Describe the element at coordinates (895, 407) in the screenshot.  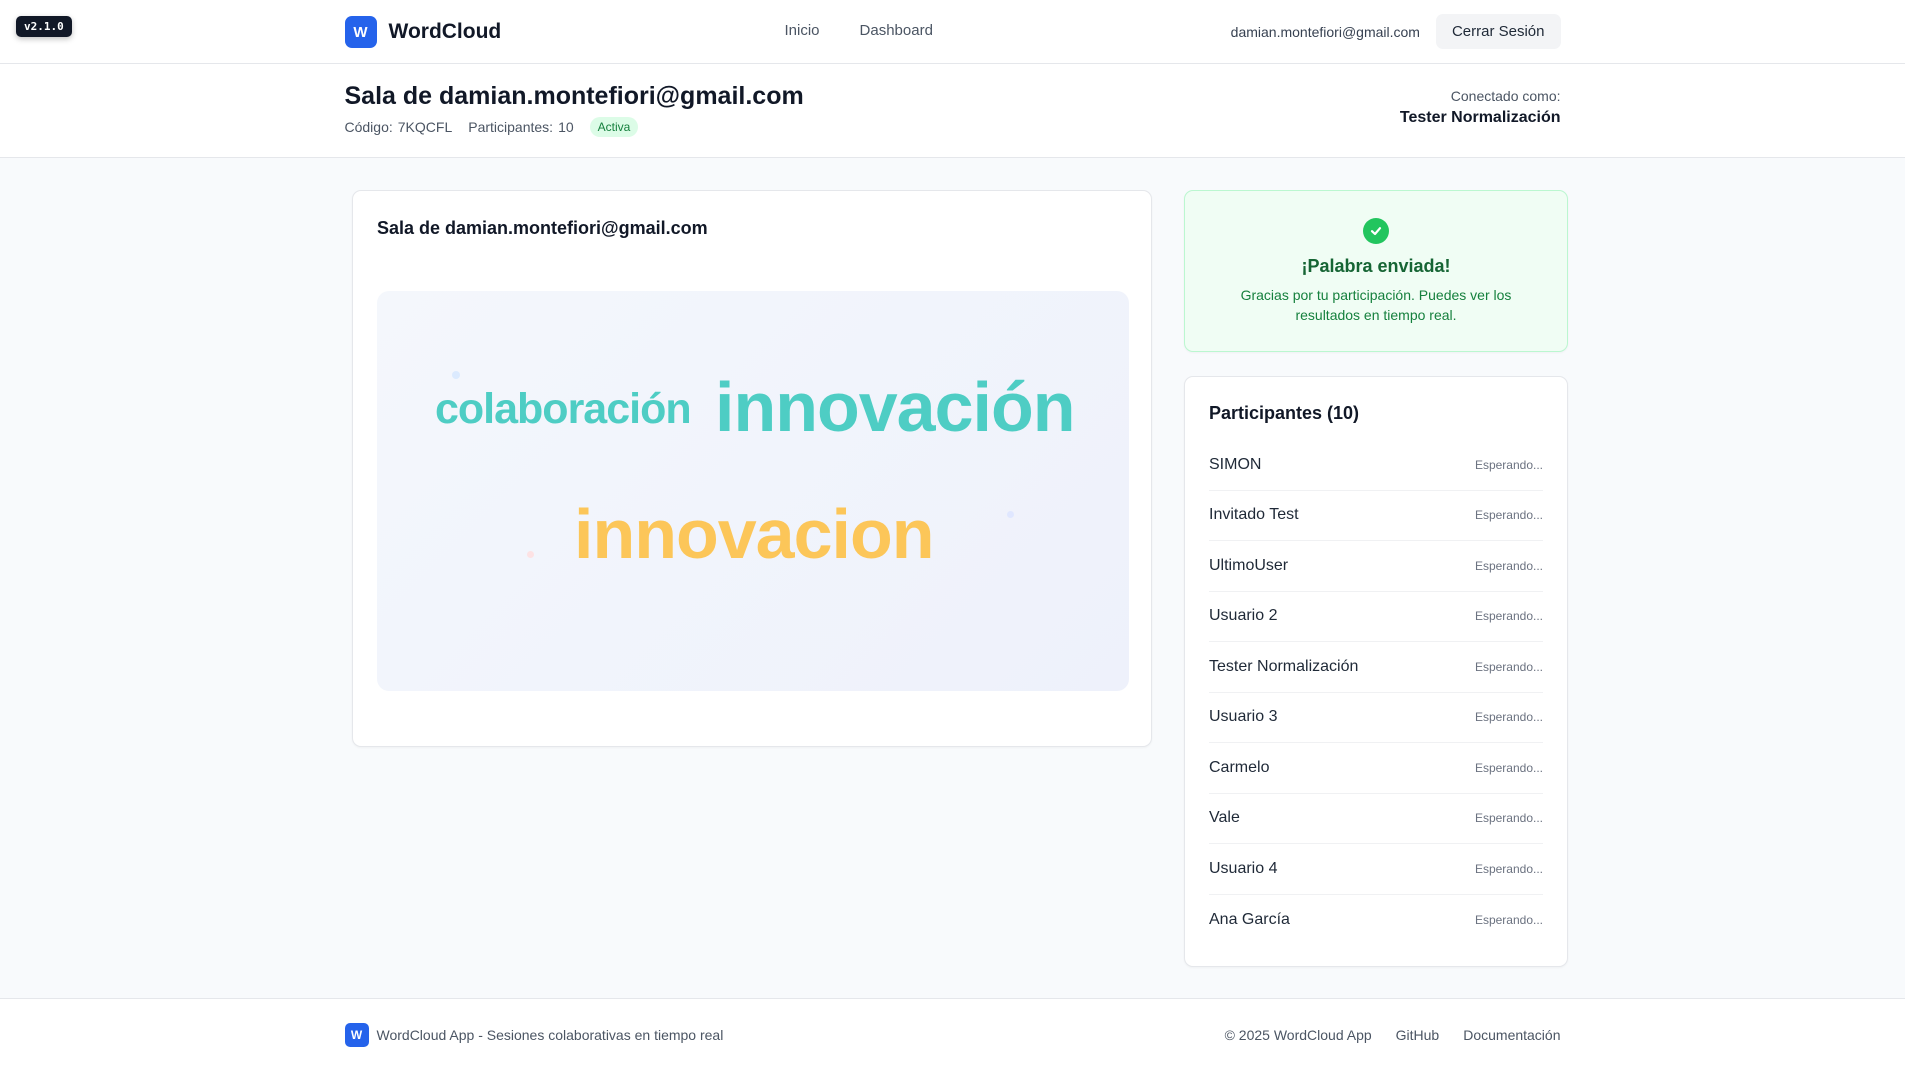
I see `word-innovacion-accent: innovación` at that location.